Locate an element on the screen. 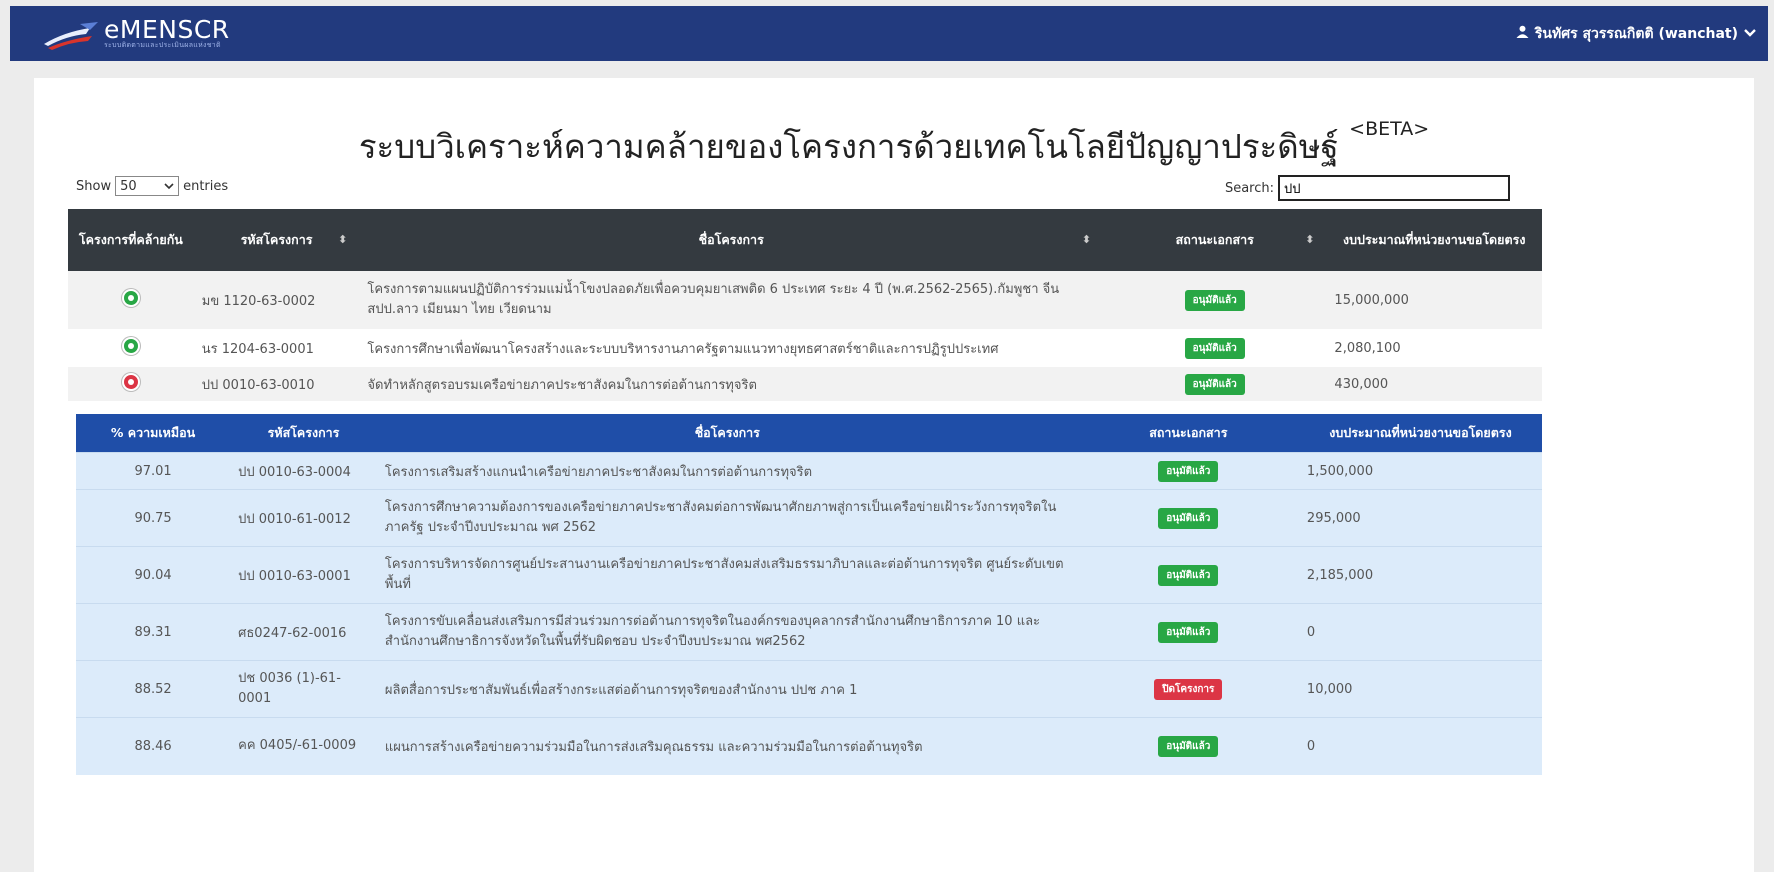 The image size is (1774, 872). project-code: ศธ0247-62-0016 is located at coordinates (303, 632).